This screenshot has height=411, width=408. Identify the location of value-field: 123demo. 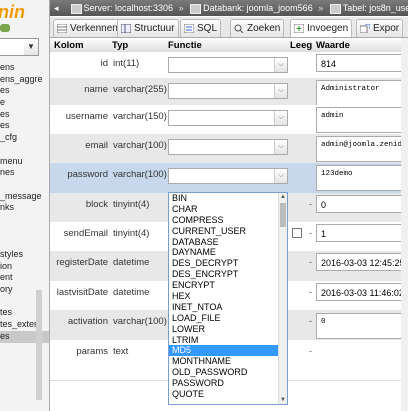
(362, 178).